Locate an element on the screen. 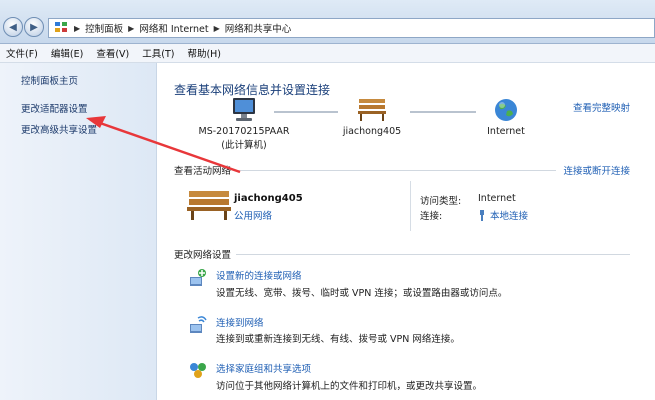 The width and height of the screenshot is (655, 400). connection-label: 连接: is located at coordinates (431, 216).